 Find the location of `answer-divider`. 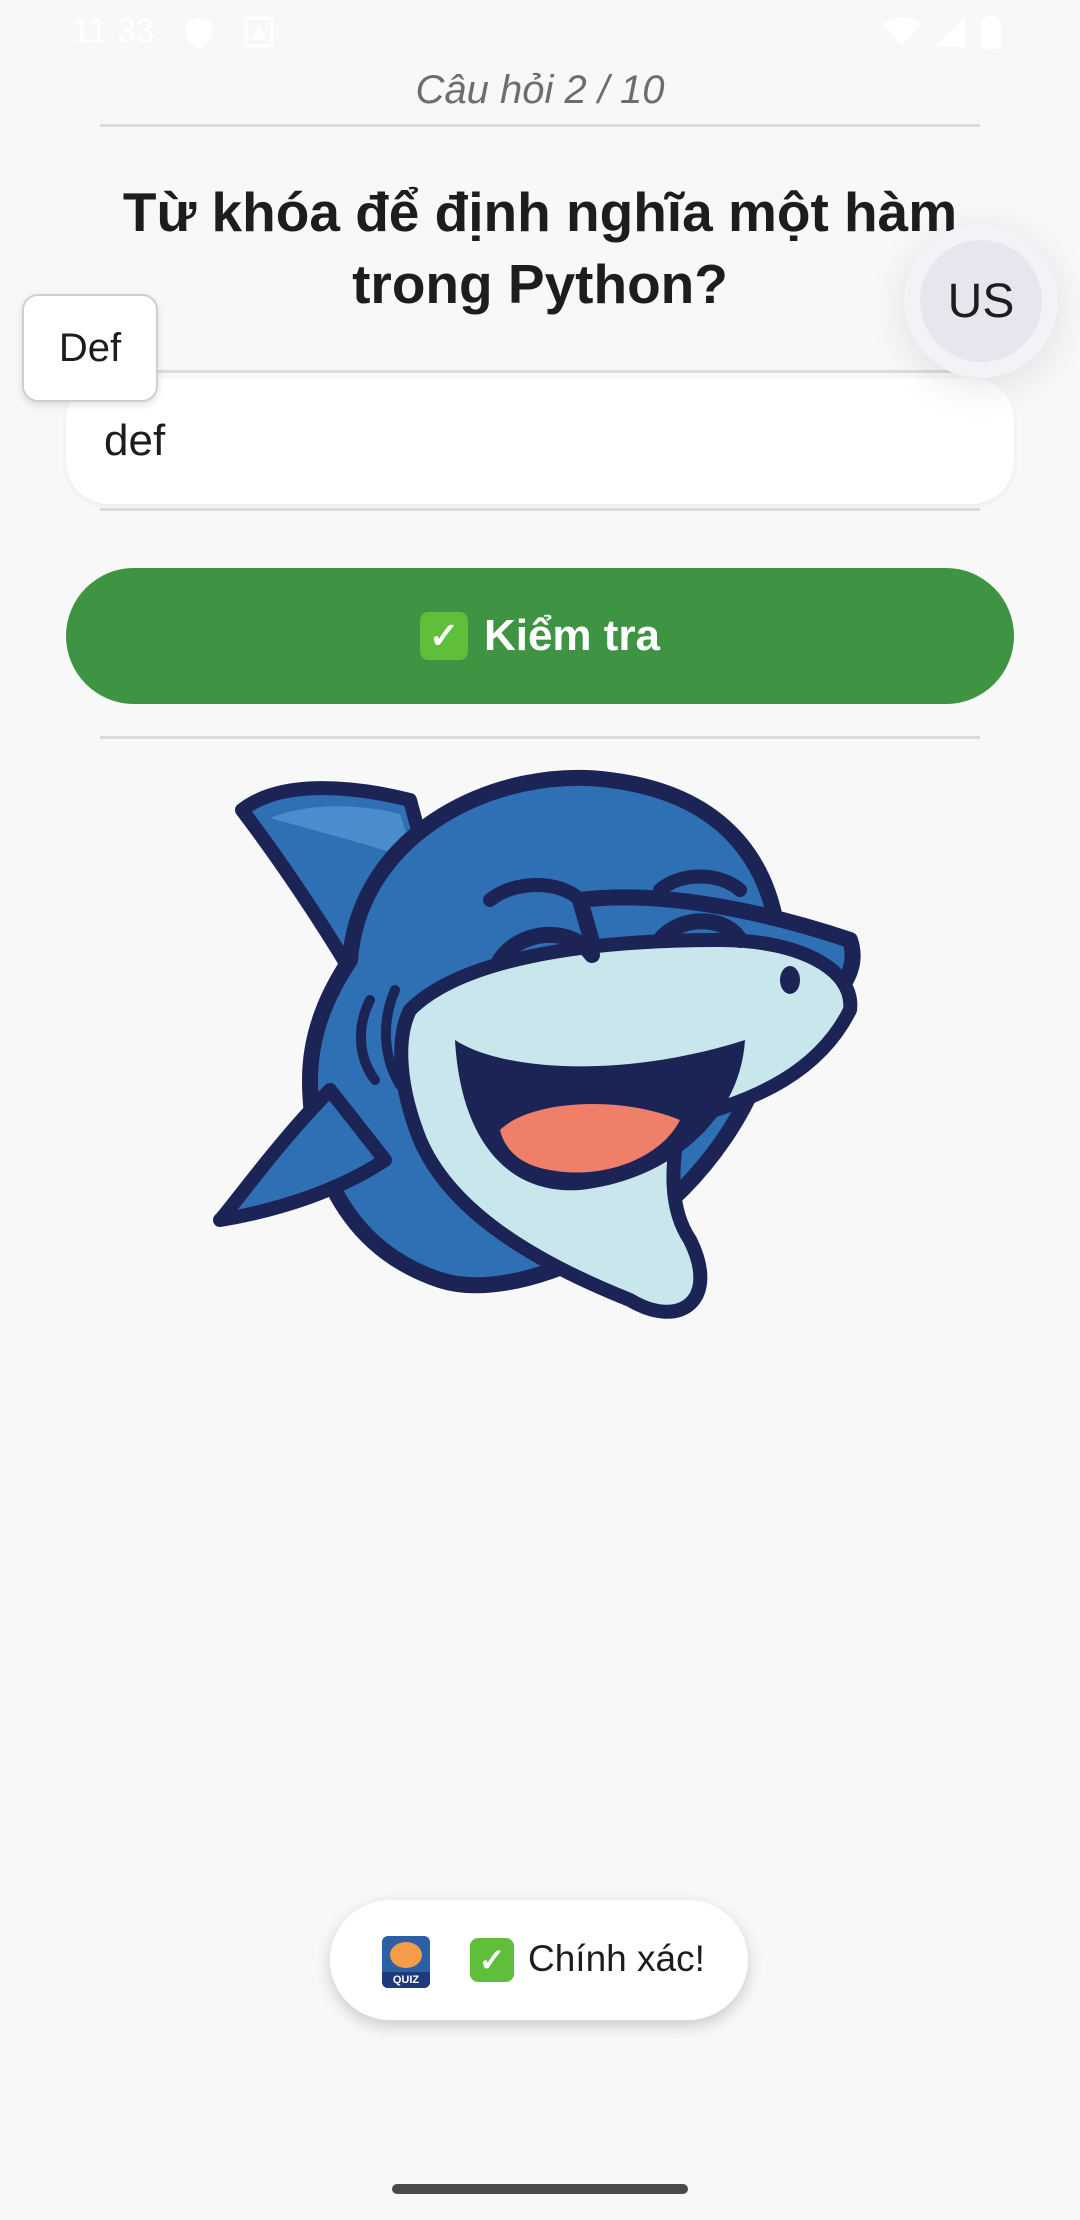

answer-divider is located at coordinates (540, 509).